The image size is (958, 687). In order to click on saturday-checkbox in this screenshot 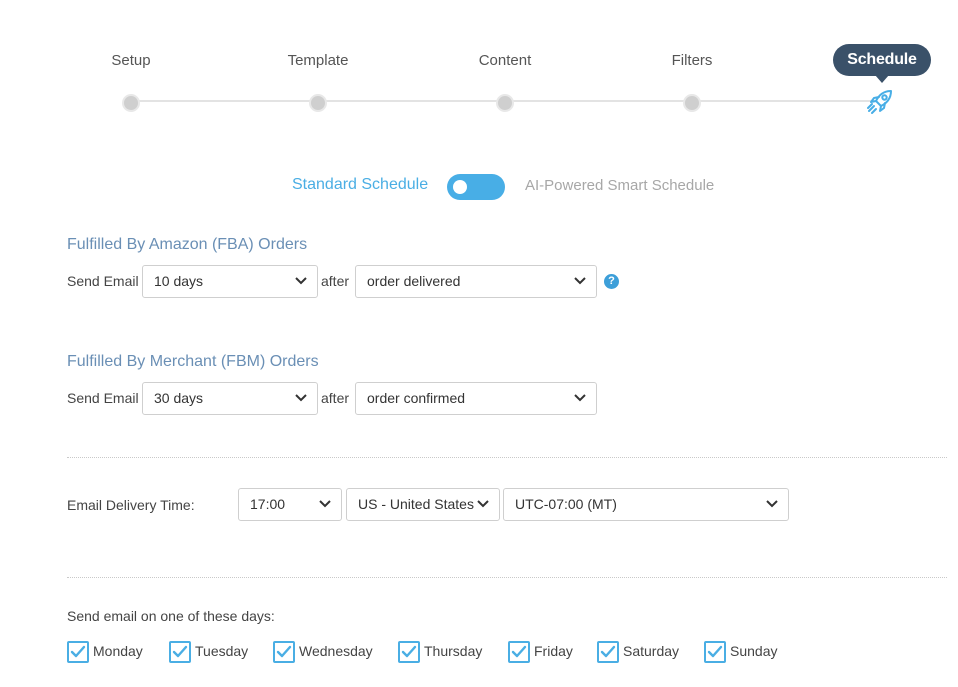, I will do `click(608, 652)`.